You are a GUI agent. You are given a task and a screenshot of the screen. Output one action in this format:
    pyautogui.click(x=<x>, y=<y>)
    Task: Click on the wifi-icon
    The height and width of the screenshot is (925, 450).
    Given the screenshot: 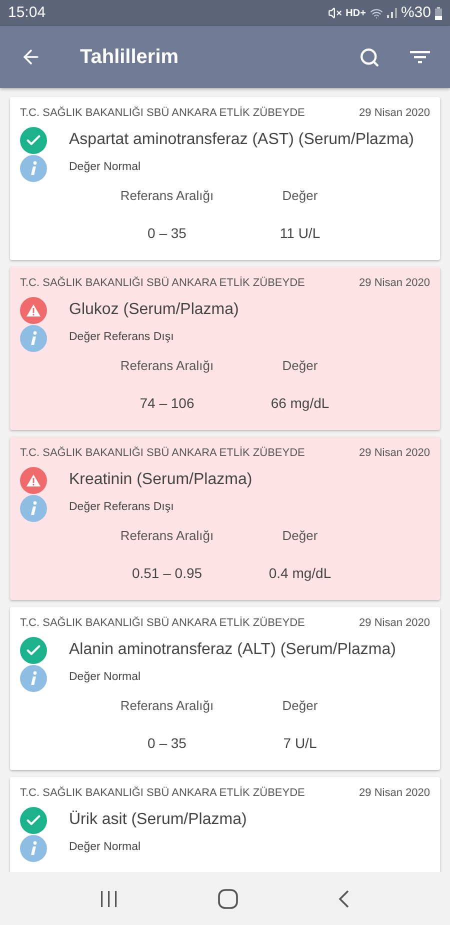 What is the action you would take?
    pyautogui.click(x=376, y=13)
    